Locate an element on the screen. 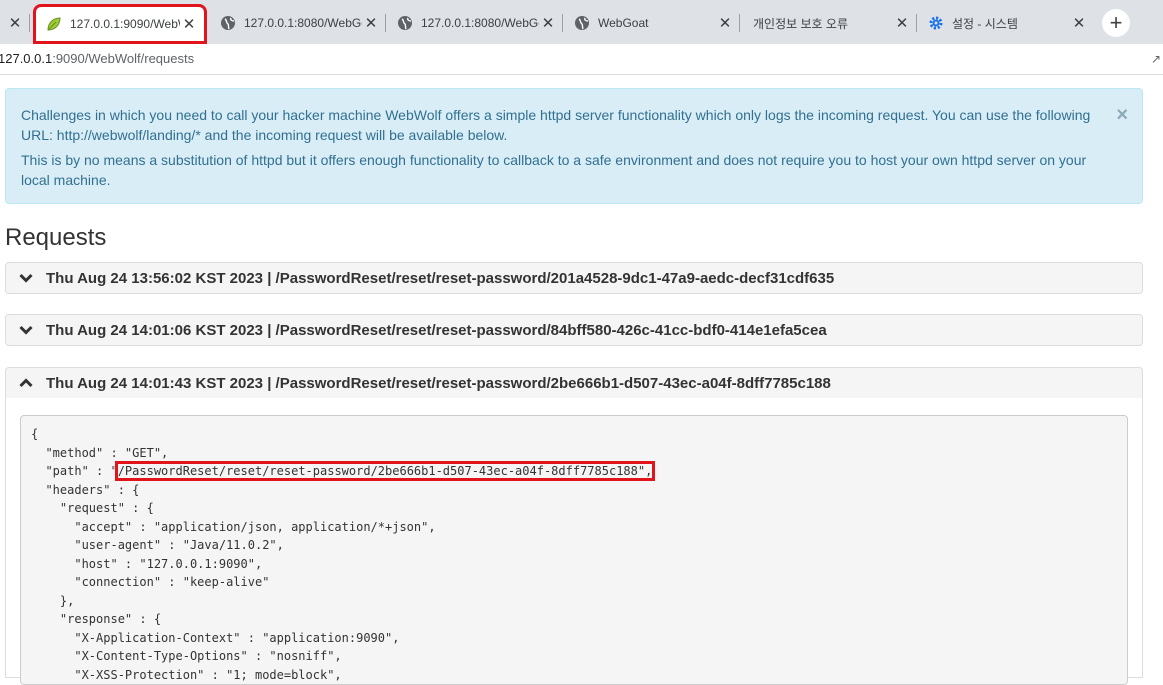 Image resolution: width=1163 pixels, height=685 pixels. chevron-up-icon is located at coordinates (26, 383).